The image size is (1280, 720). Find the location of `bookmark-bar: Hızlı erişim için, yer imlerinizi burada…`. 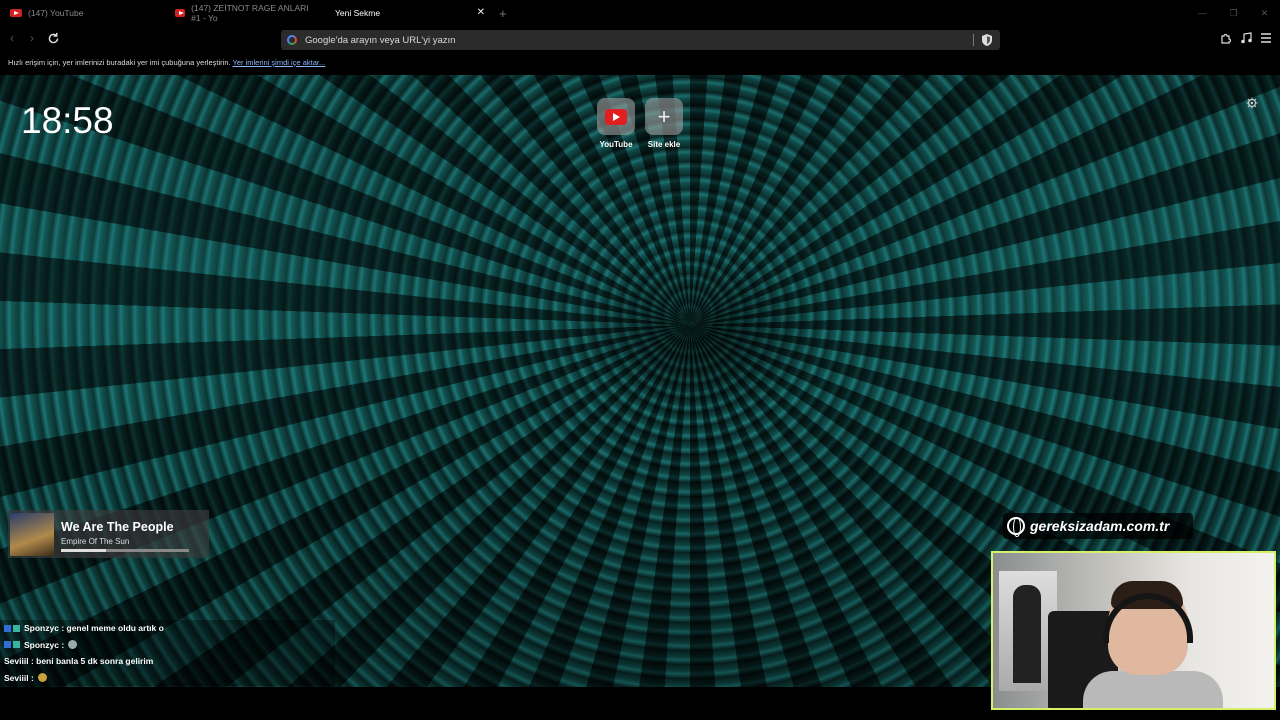

bookmark-bar: Hızlı erişim için, yer imlerinizi burada… is located at coordinates (640, 64).